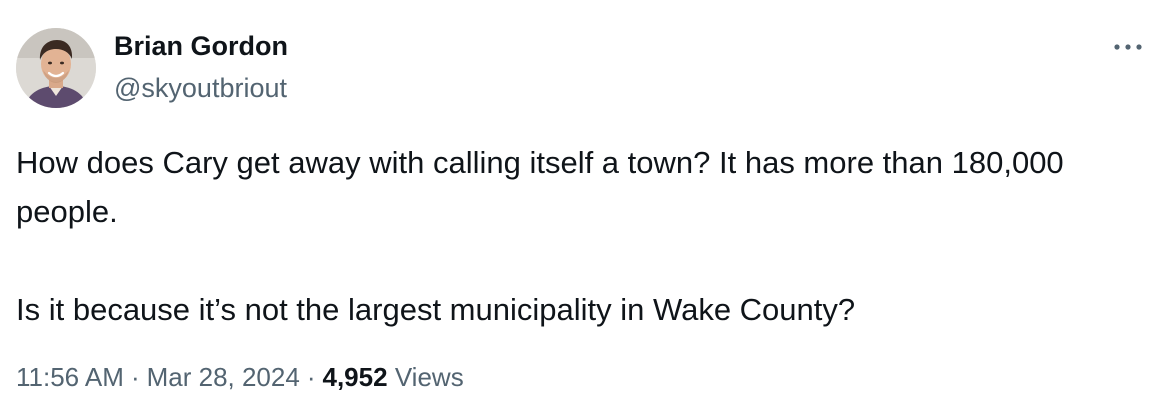  What do you see at coordinates (70, 377) in the screenshot?
I see `tweet-time: 11:56 AM` at bounding box center [70, 377].